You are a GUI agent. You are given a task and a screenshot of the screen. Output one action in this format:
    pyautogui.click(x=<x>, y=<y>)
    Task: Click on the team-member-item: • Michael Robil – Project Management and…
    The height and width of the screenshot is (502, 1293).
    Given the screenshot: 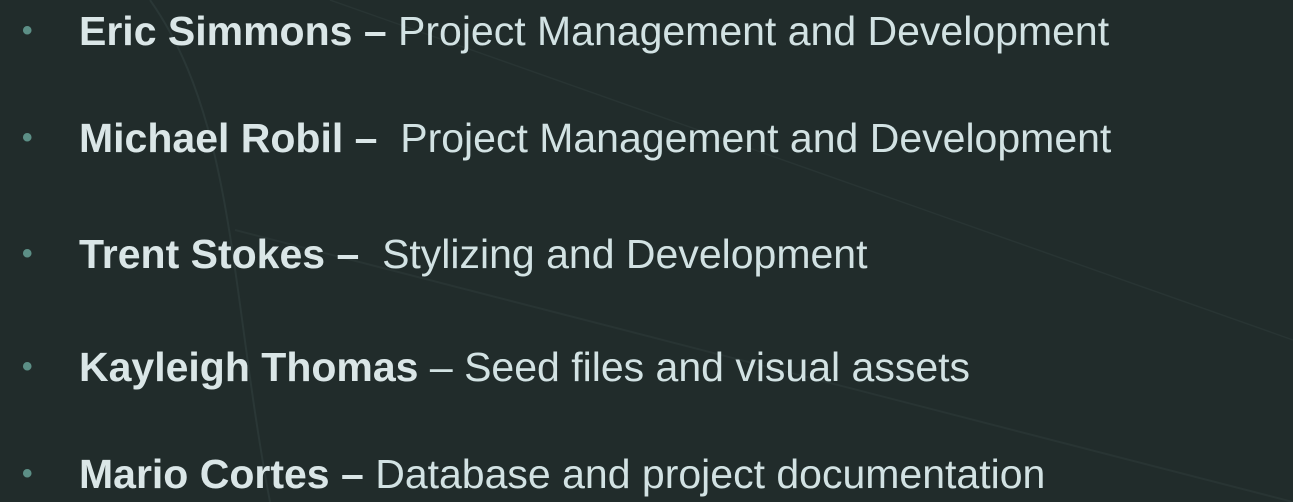 What is the action you would take?
    pyautogui.click(x=566, y=138)
    